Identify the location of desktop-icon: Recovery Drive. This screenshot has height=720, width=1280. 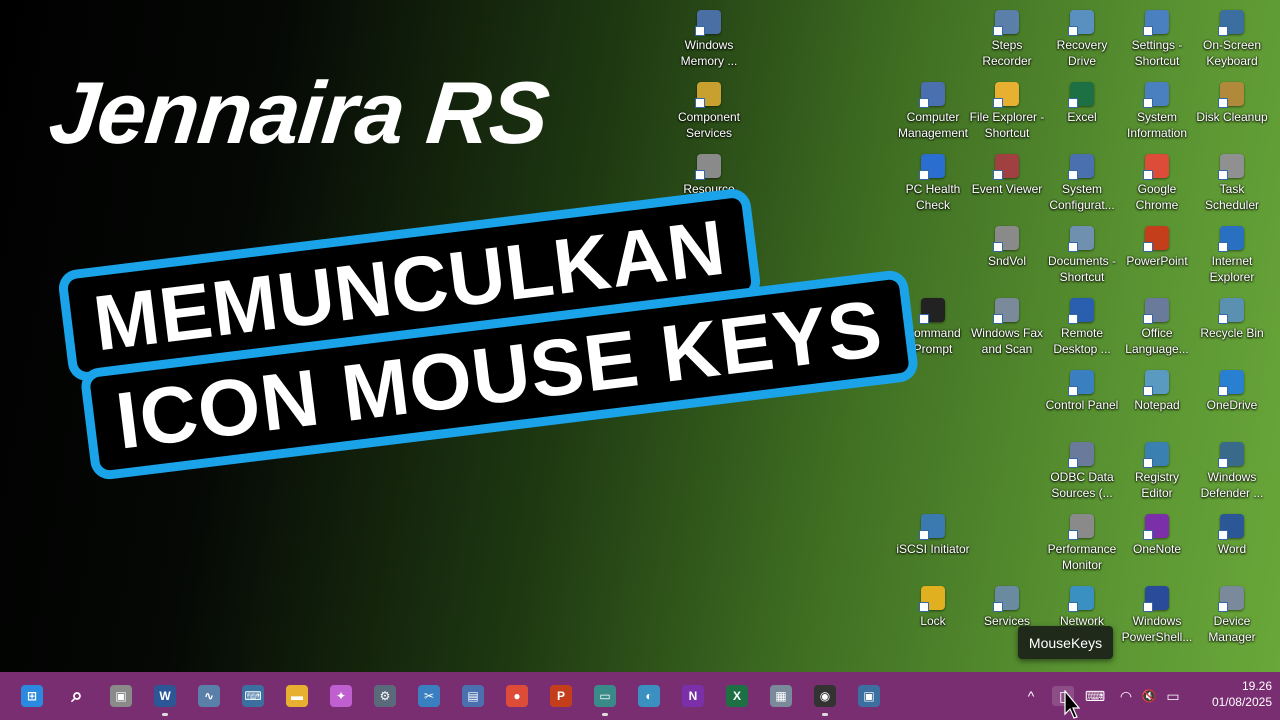
(1082, 39).